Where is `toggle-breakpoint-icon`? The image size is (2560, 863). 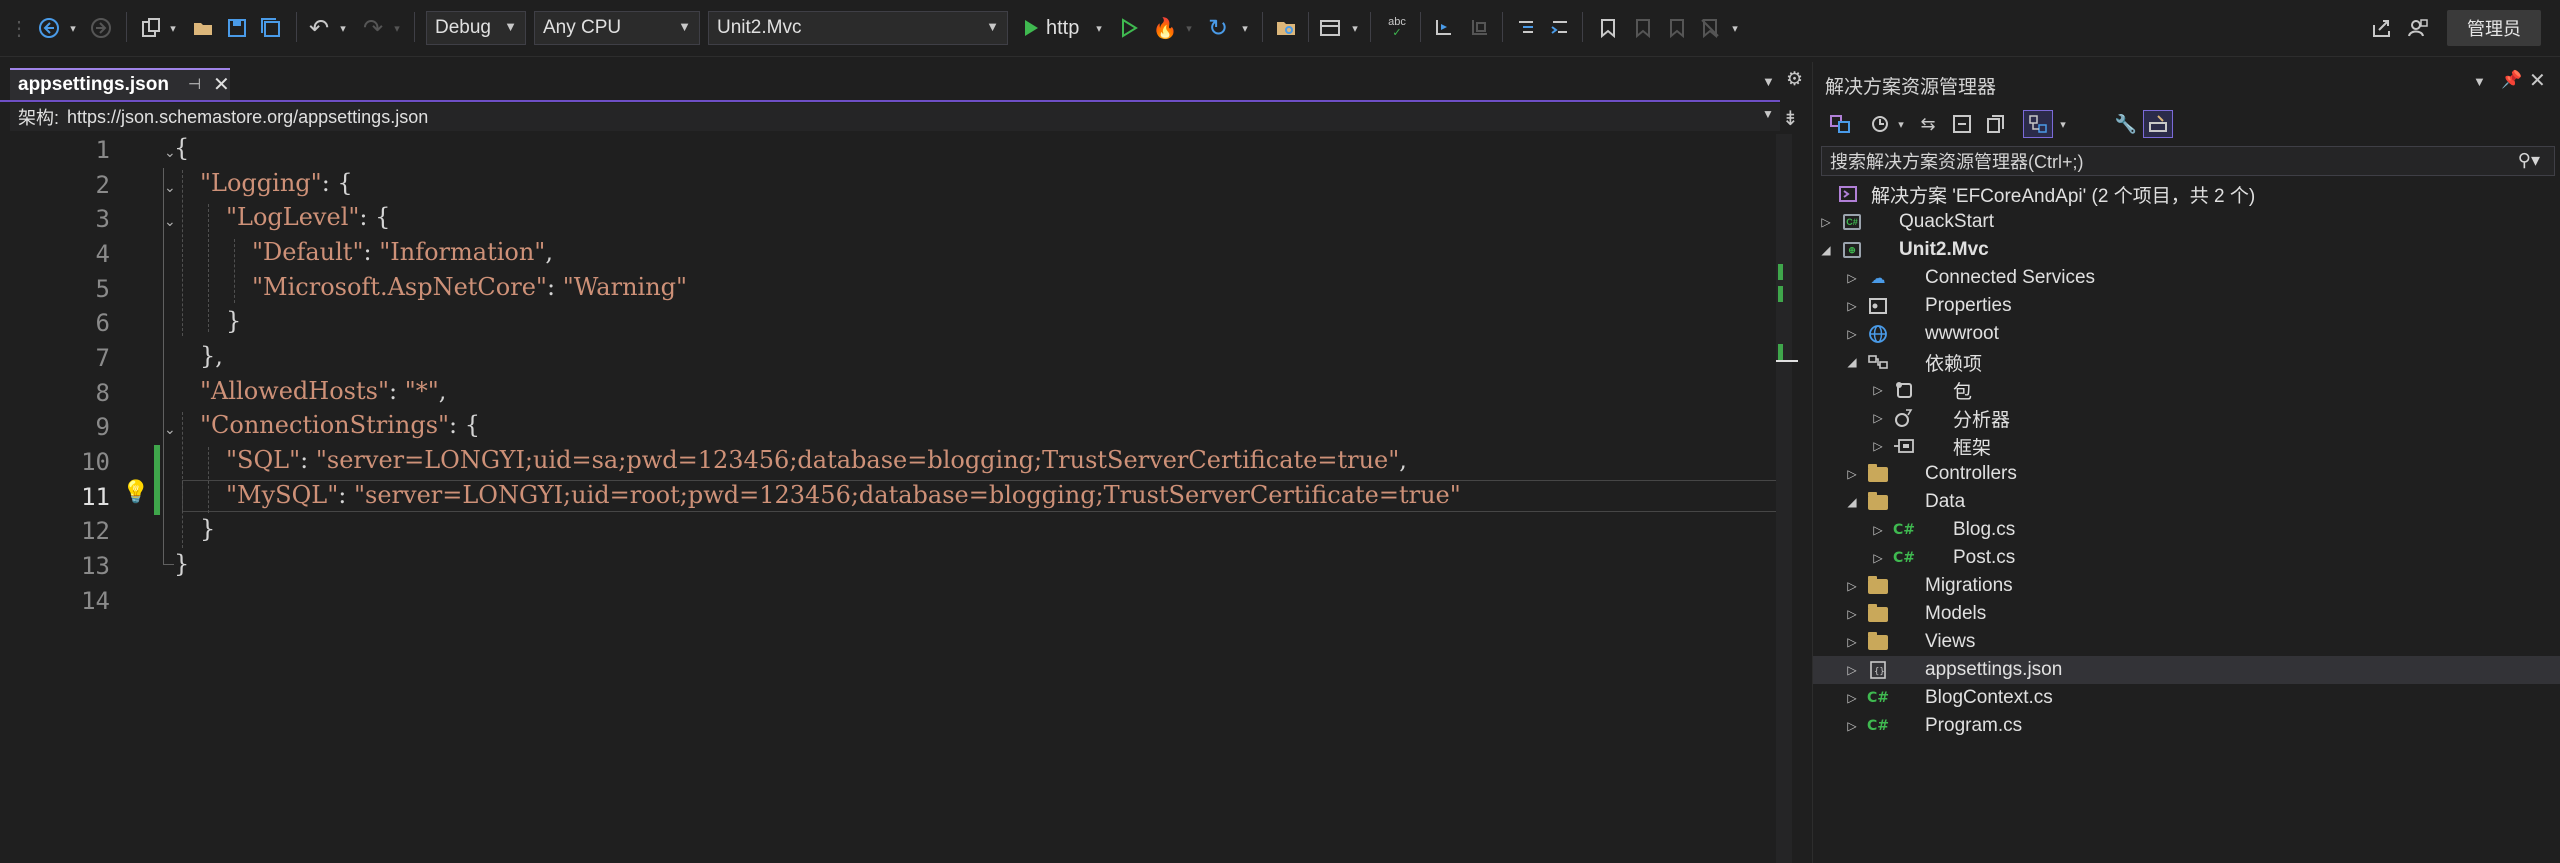
toggle-breakpoint-icon is located at coordinates (1444, 28).